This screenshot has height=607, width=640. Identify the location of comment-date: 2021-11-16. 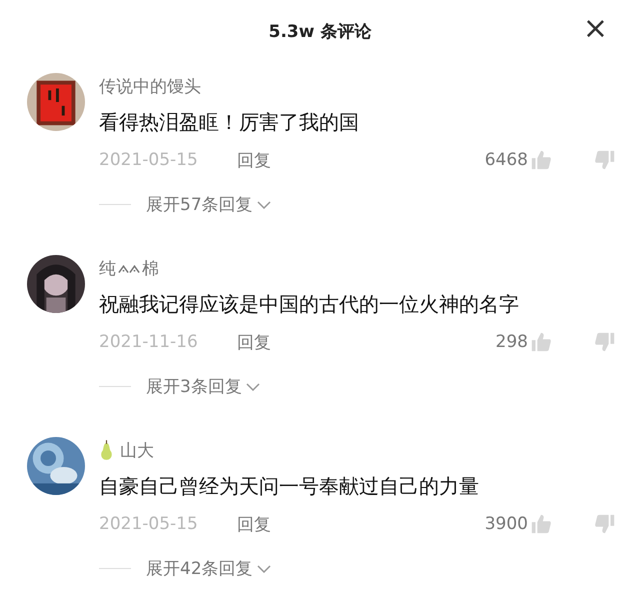
(149, 342).